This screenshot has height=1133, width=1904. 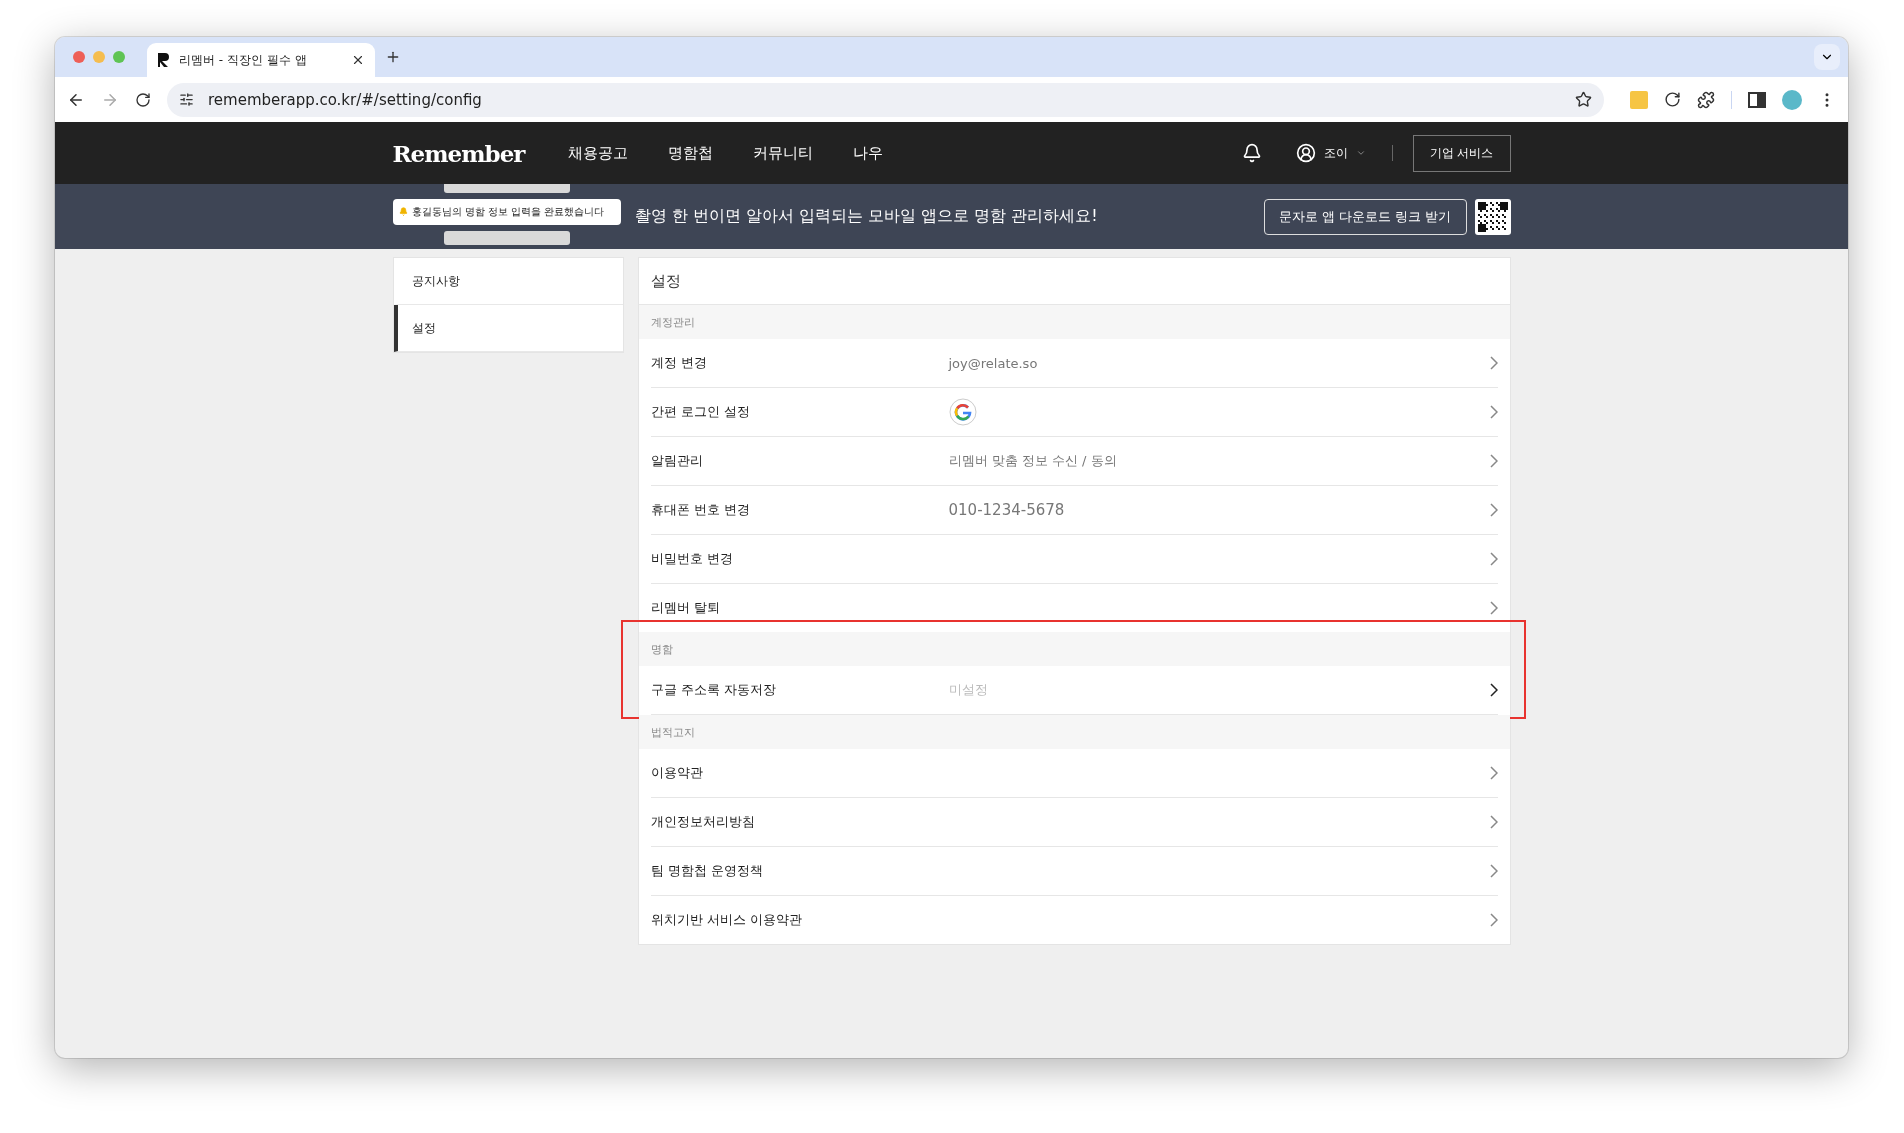 What do you see at coordinates (1360, 153) in the screenshot?
I see `chevron-down-icon` at bounding box center [1360, 153].